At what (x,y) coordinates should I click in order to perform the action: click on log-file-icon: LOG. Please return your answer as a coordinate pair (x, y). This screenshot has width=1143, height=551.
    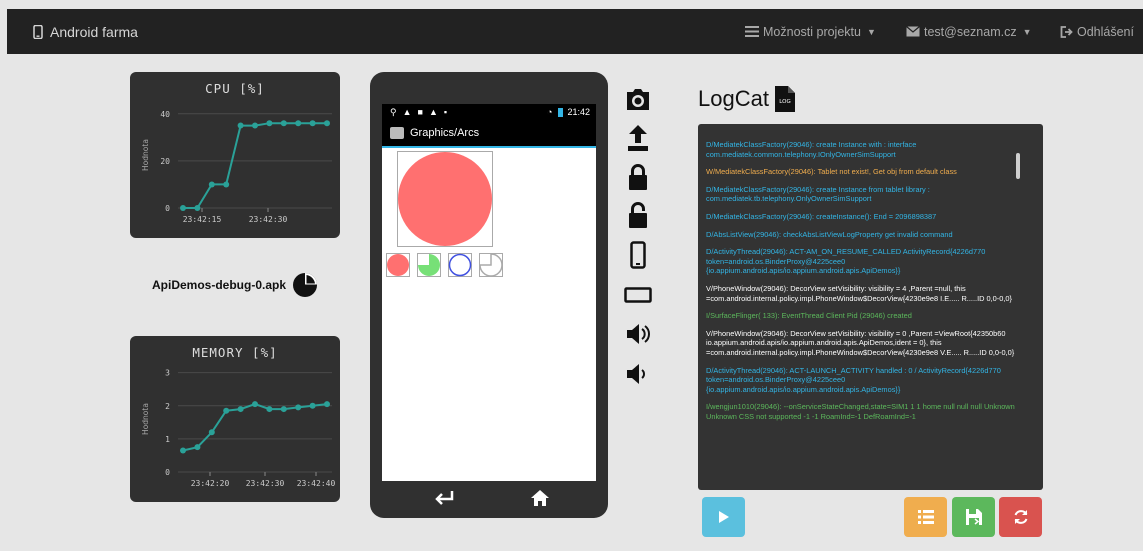
    Looking at the image, I should click on (784, 99).